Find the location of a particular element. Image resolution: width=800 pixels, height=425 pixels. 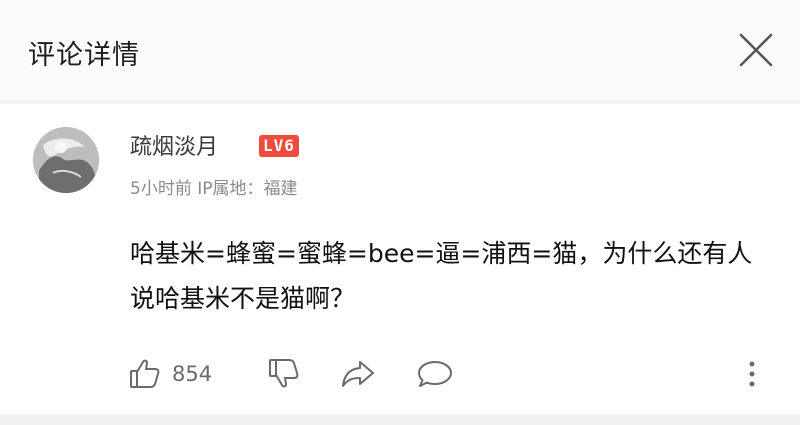

bottom-divider is located at coordinates (400, 419).